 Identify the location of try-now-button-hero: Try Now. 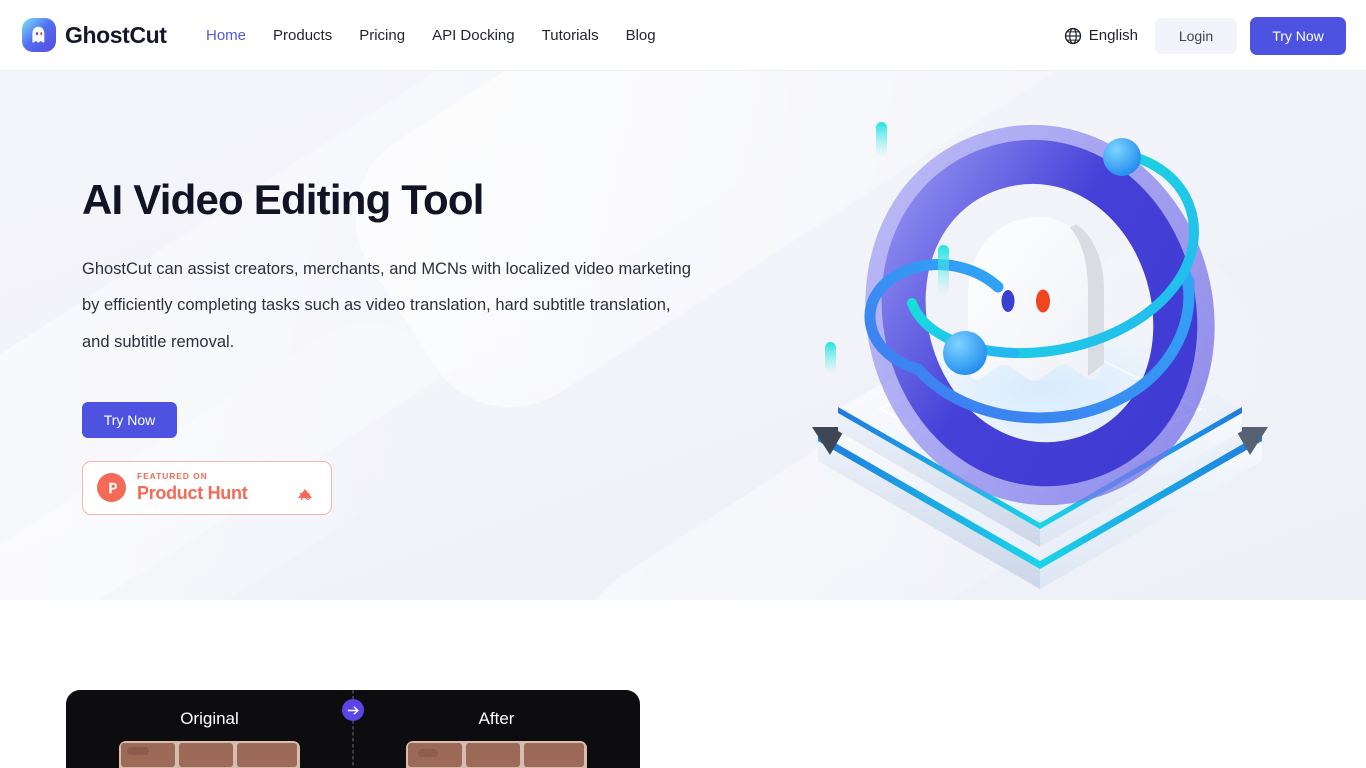
(129, 419).